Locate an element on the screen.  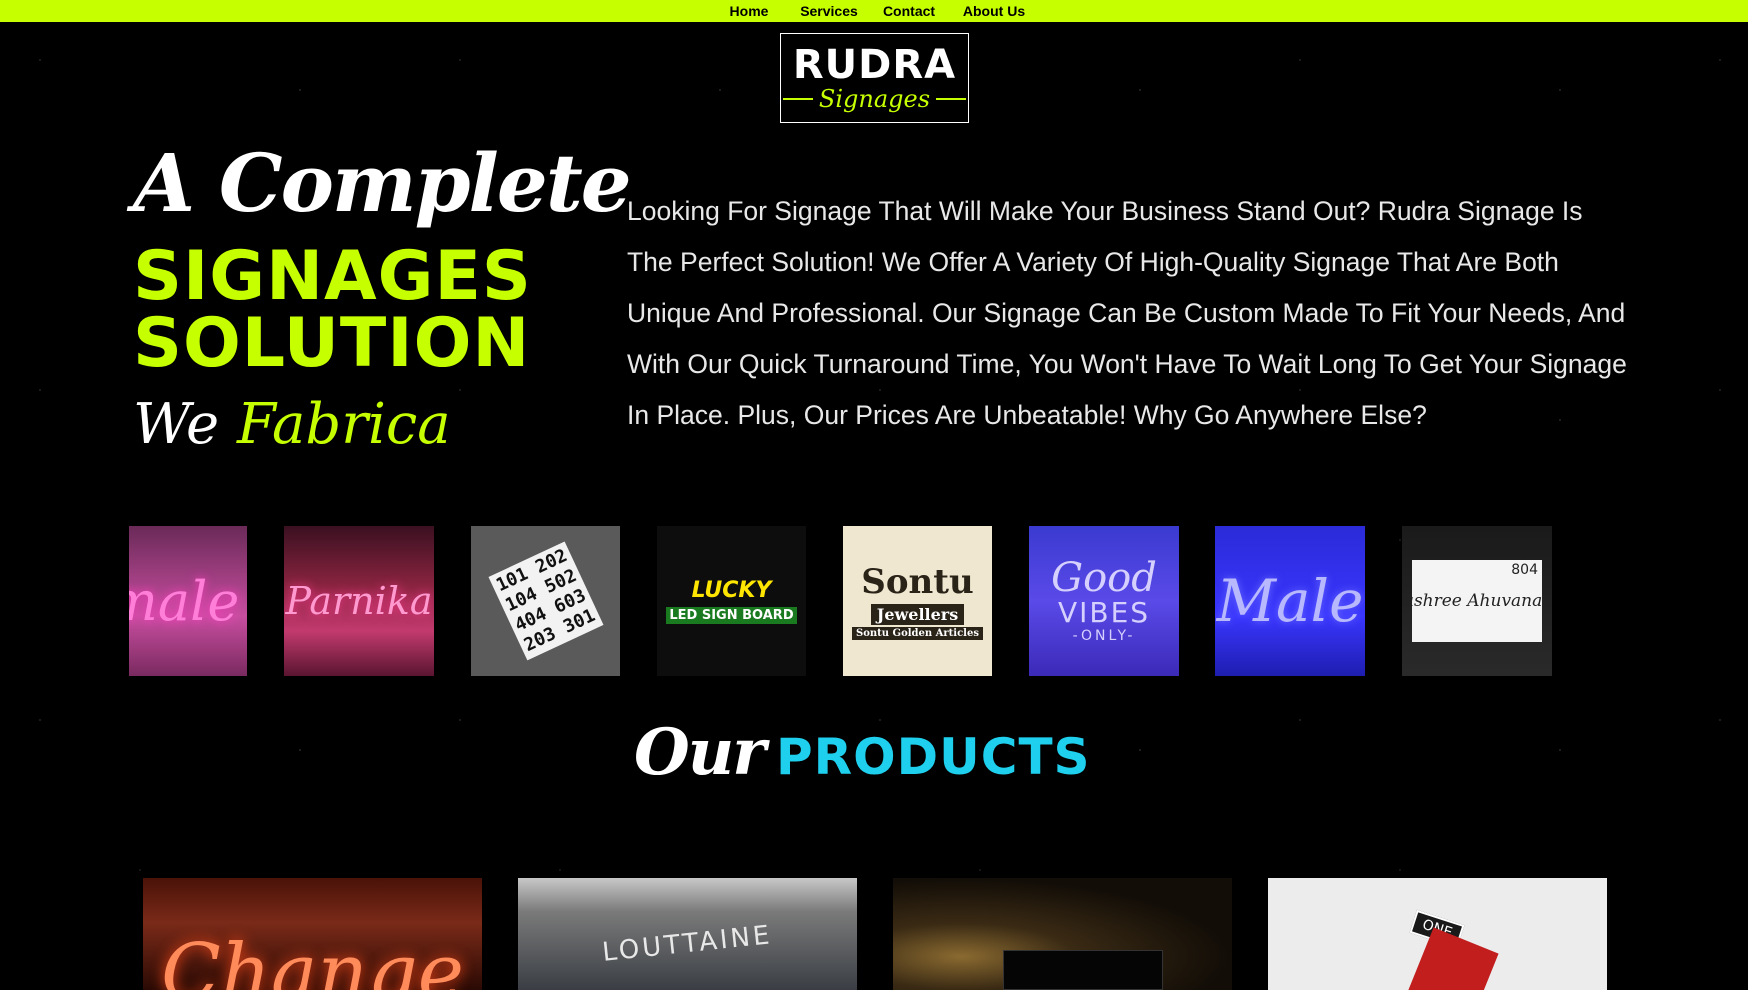
gallery-sublabel-5b: Sontu Golden Articles is located at coordinates (917, 633).